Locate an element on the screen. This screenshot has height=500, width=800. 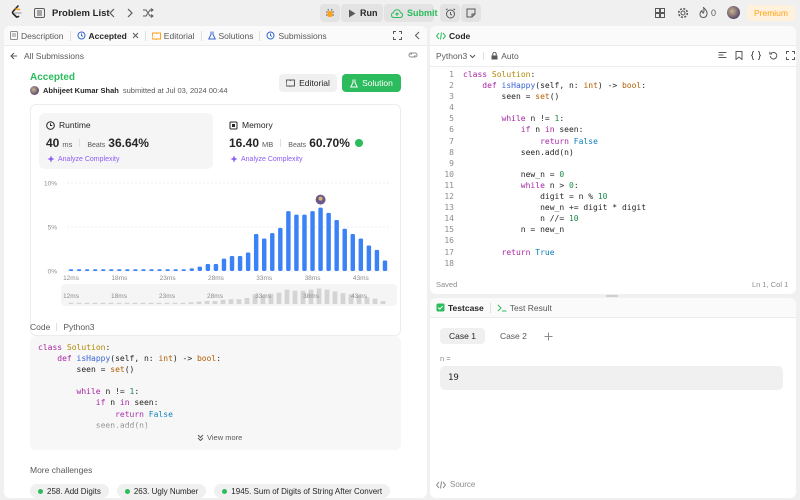
case-tab-1: Case 1 is located at coordinates (462, 336).